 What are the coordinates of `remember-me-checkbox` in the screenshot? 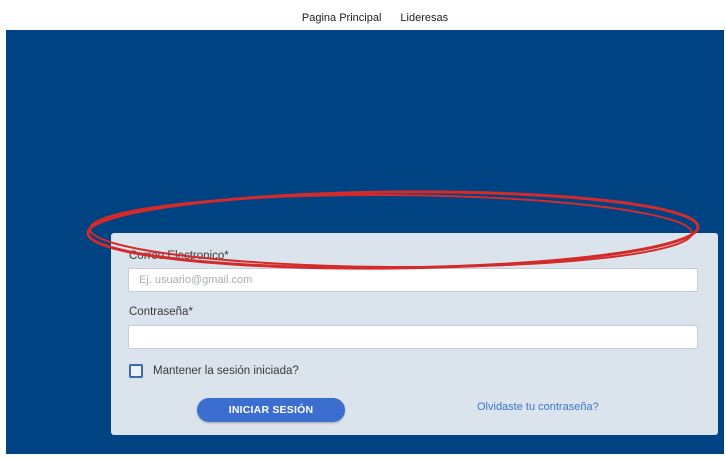 It's located at (136, 371).